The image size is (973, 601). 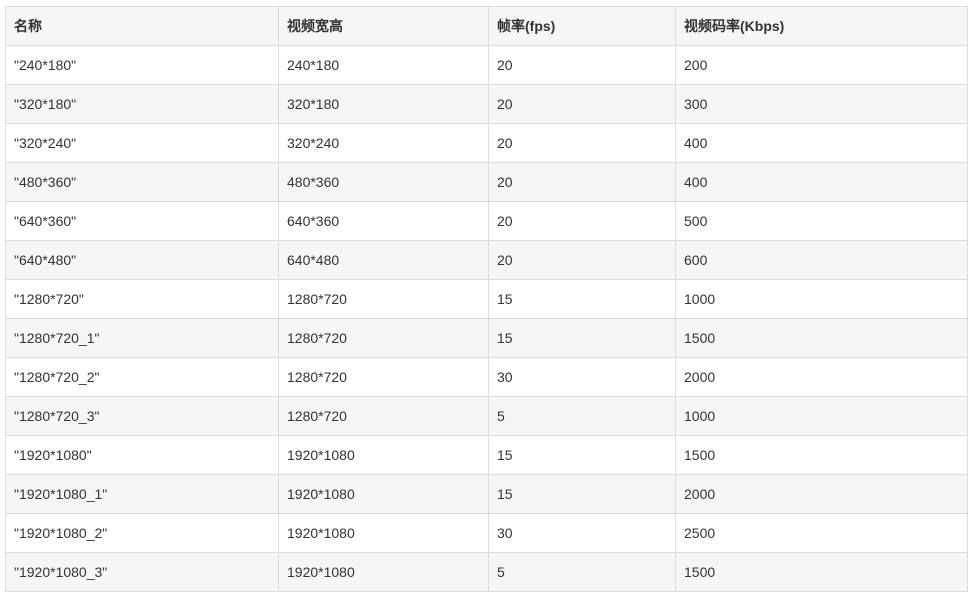 I want to click on header-bitrate: 视频码率(Kbps), so click(x=821, y=26).